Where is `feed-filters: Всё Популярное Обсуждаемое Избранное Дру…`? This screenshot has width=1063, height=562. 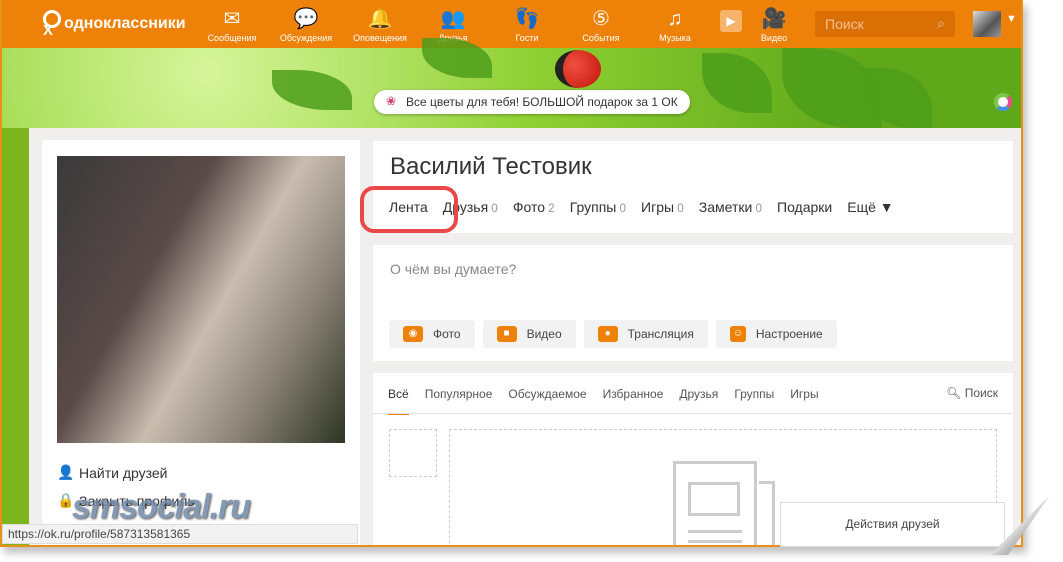
feed-filters: Всё Популярное Обсуждаемое Избранное Дру… is located at coordinates (603, 401).